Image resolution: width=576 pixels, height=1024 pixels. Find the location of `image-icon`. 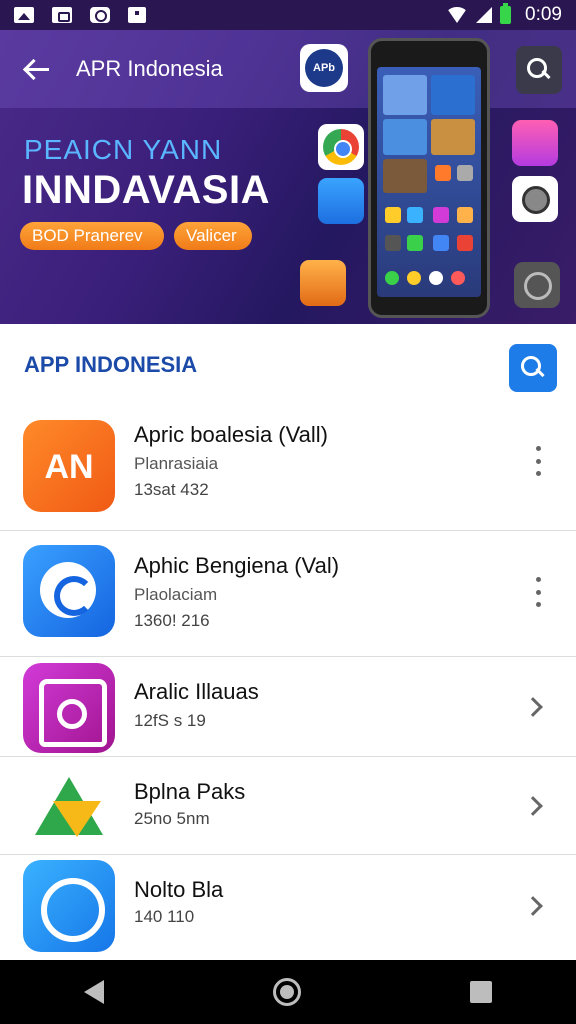

image-icon is located at coordinates (24, 15).